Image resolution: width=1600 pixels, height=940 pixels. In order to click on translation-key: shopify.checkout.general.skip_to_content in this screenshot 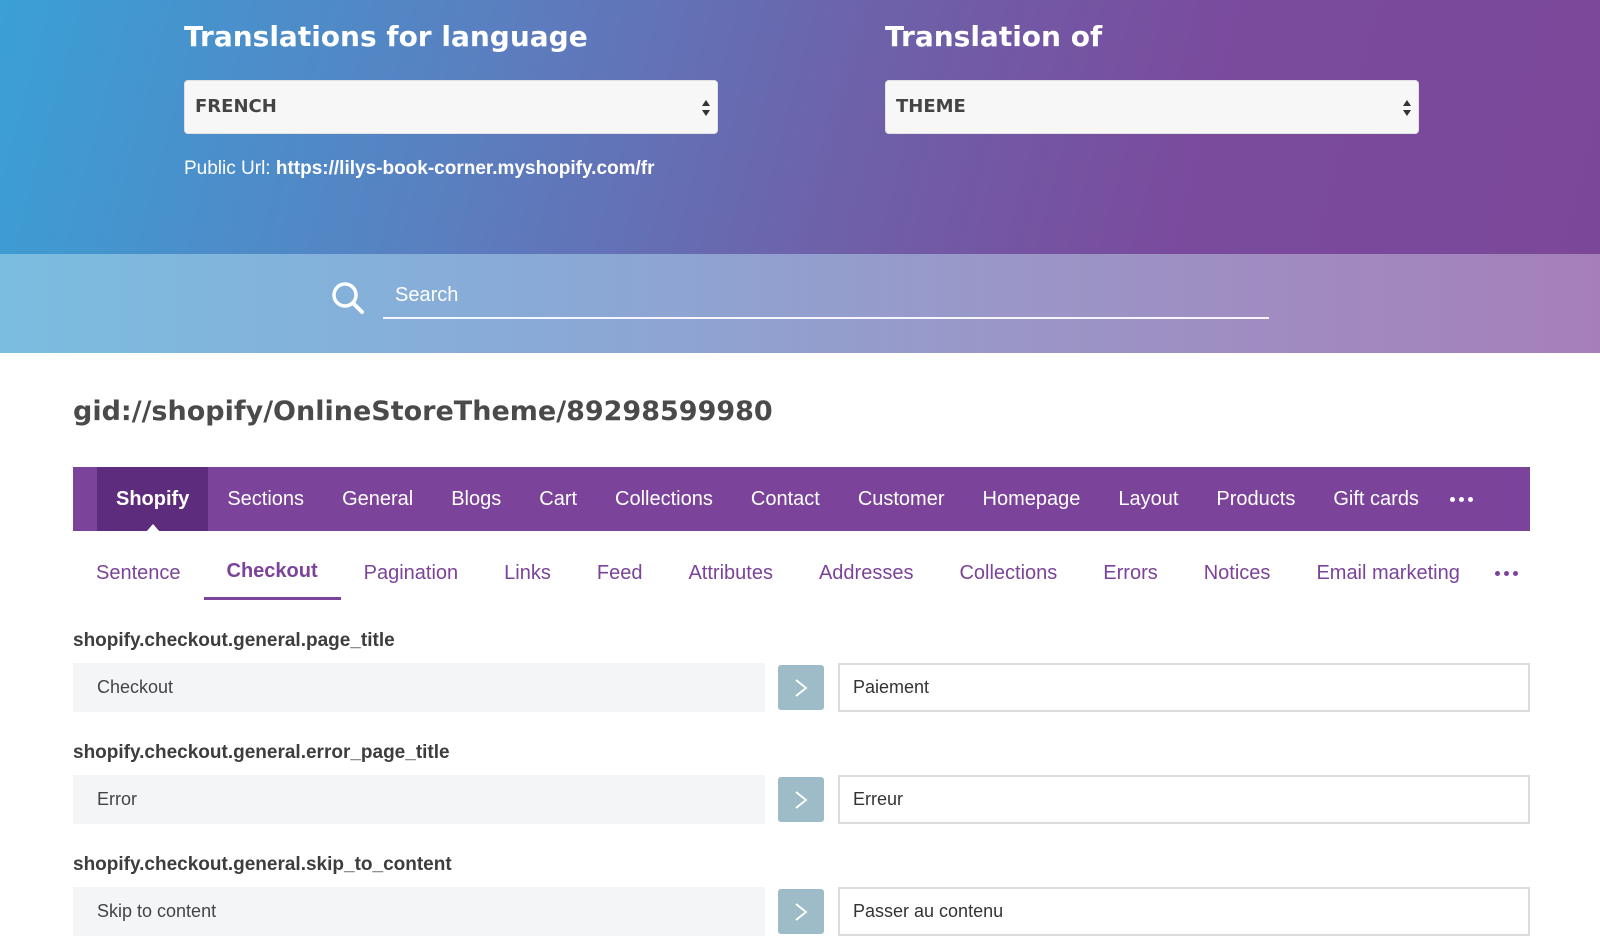, I will do `click(262, 864)`.